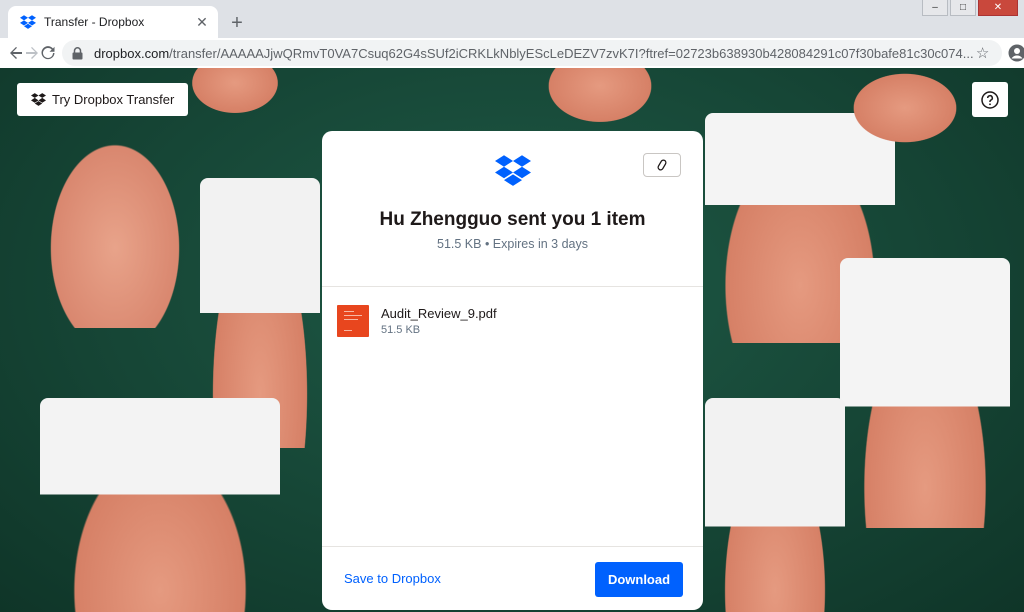 The width and height of the screenshot is (1024, 612). Describe the element at coordinates (983, 53) in the screenshot. I see `bookmark-star-icon: ☆` at that location.